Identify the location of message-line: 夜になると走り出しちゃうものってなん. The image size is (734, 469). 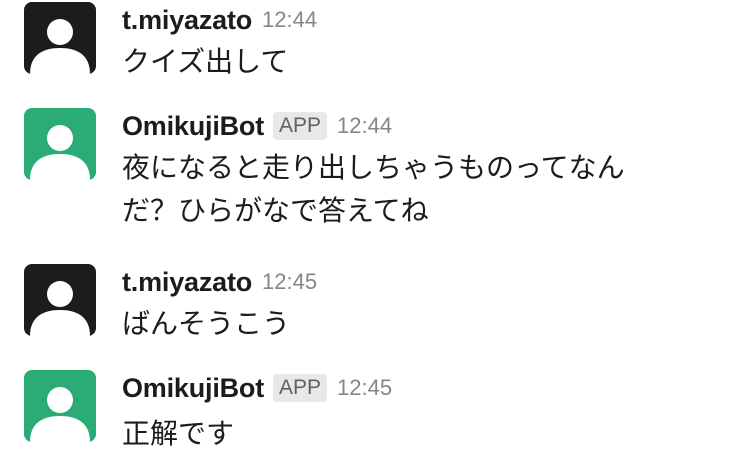
(373, 167).